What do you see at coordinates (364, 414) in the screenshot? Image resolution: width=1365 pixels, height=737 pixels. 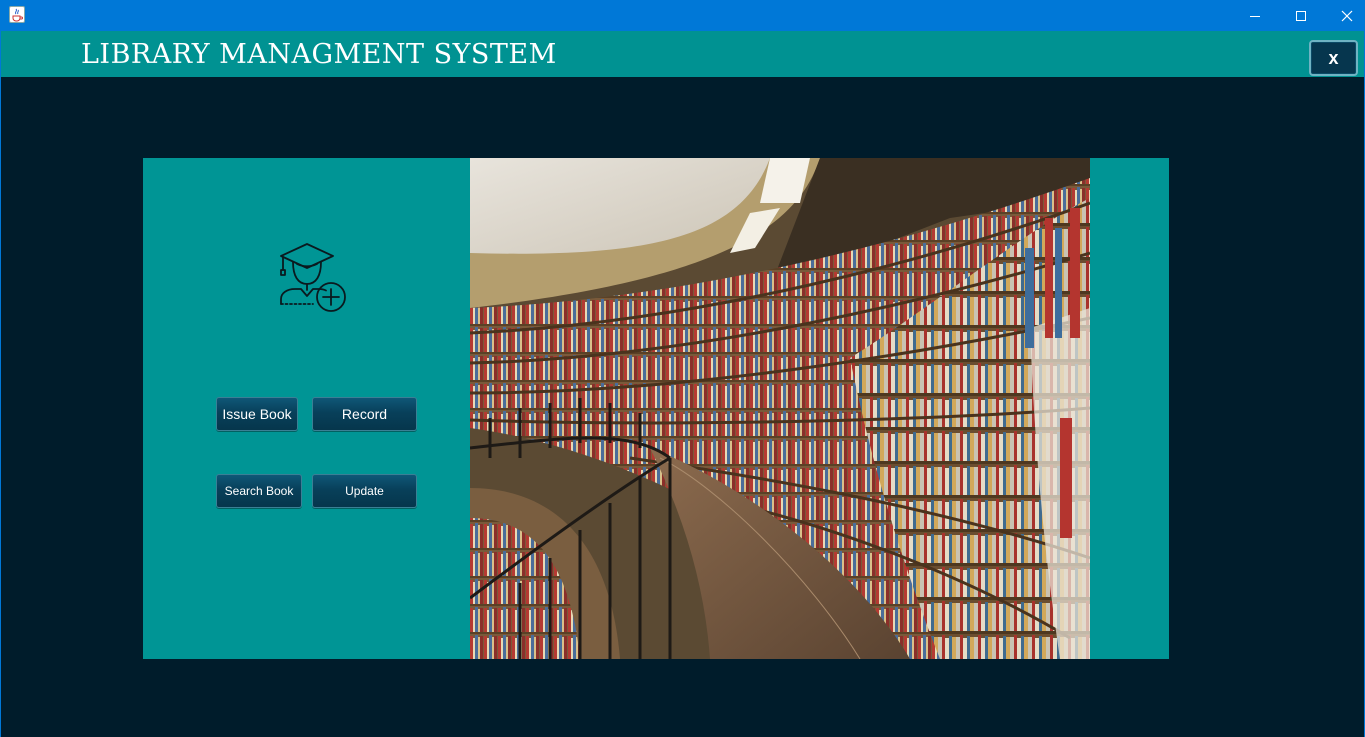 I see `record-button: Record` at bounding box center [364, 414].